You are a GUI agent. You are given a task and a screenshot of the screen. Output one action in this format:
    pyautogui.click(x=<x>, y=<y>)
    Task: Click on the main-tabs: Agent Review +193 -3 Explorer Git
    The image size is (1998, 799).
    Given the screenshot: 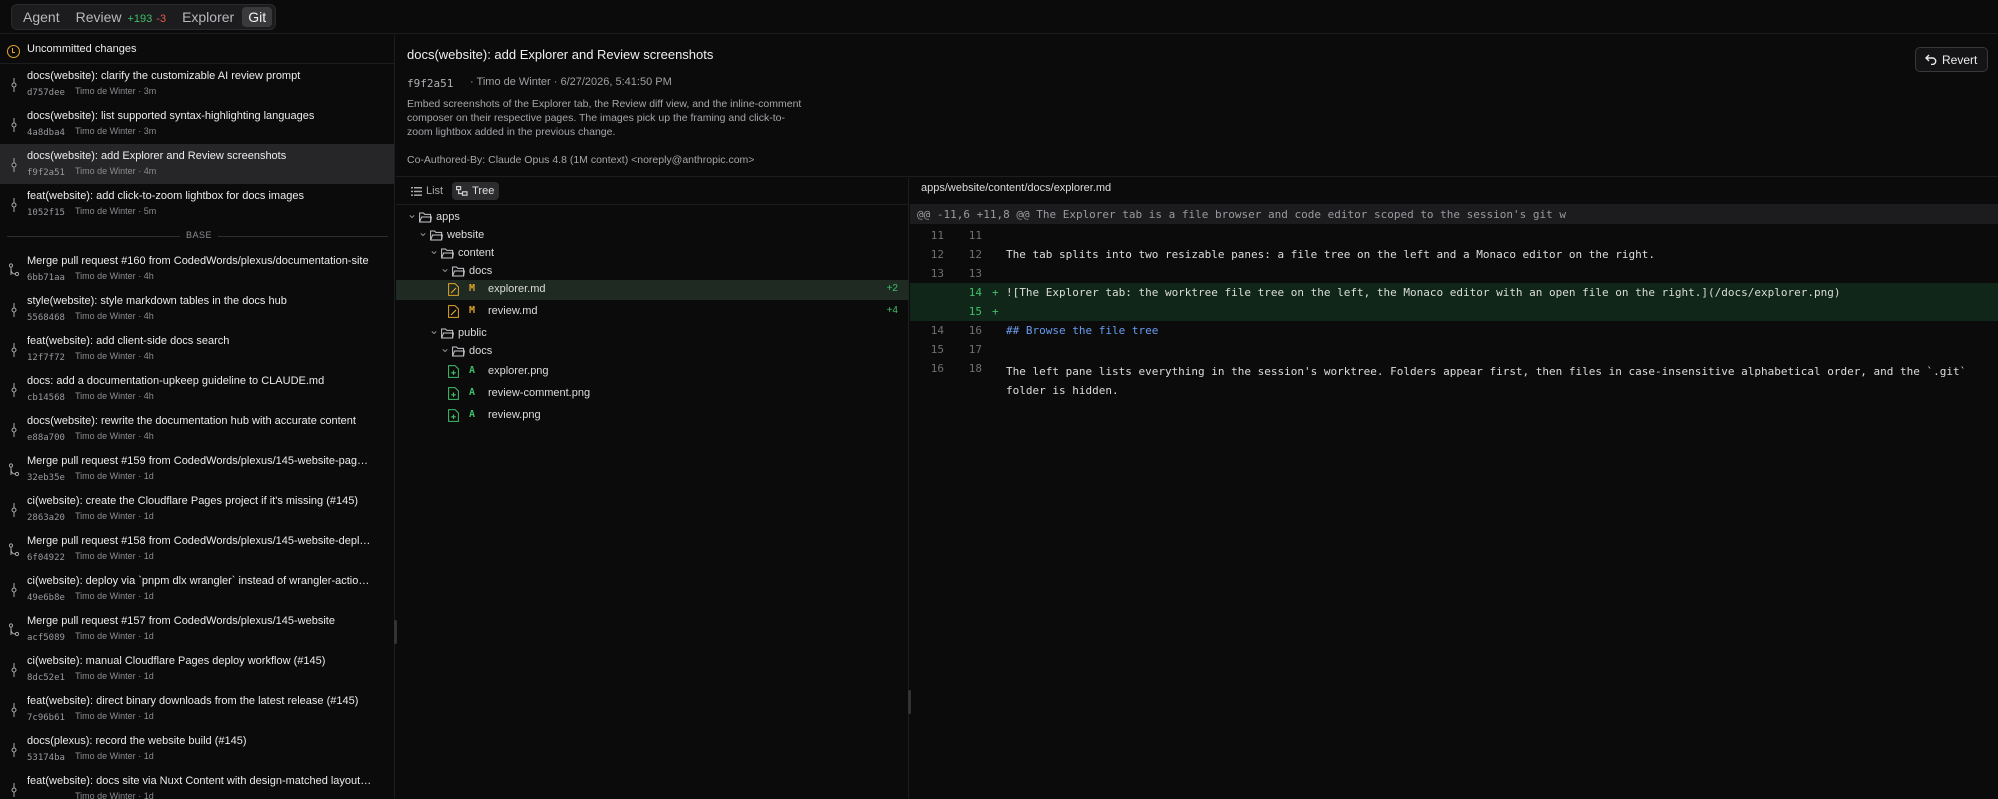 What is the action you would take?
    pyautogui.click(x=144, y=17)
    